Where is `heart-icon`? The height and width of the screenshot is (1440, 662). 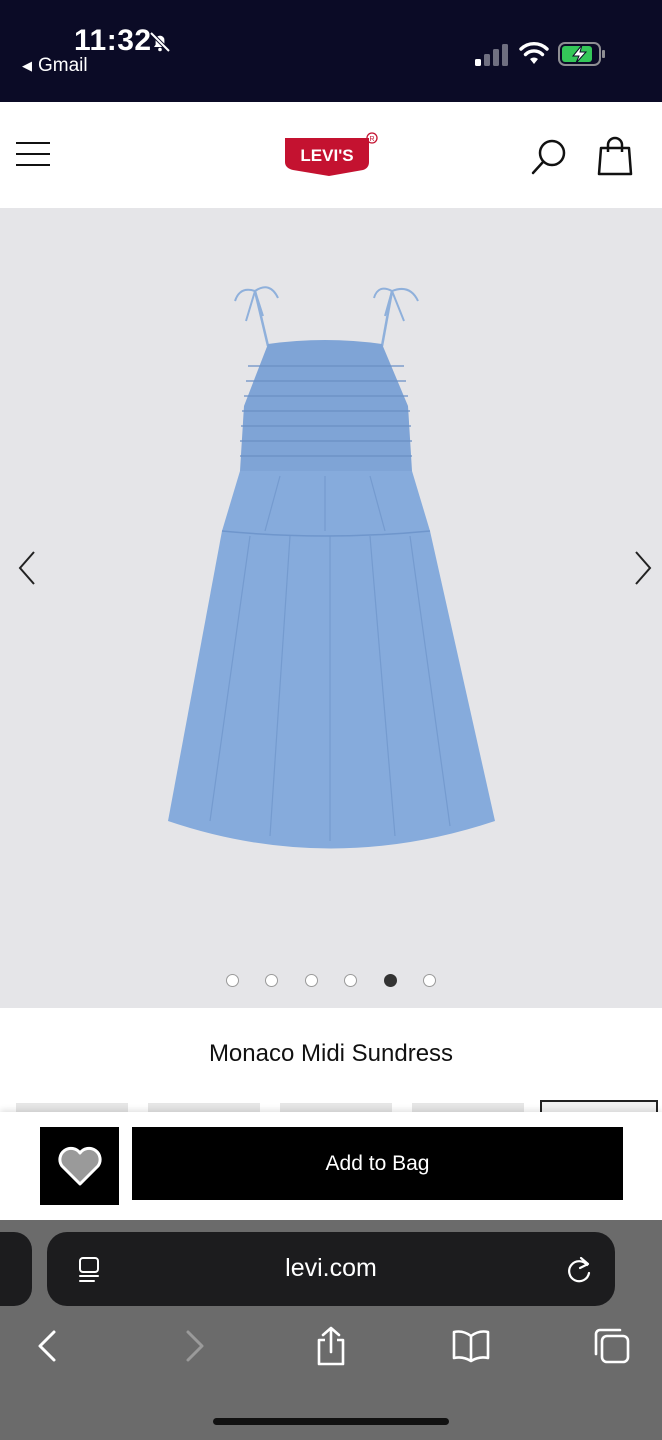
heart-icon is located at coordinates (79, 1166).